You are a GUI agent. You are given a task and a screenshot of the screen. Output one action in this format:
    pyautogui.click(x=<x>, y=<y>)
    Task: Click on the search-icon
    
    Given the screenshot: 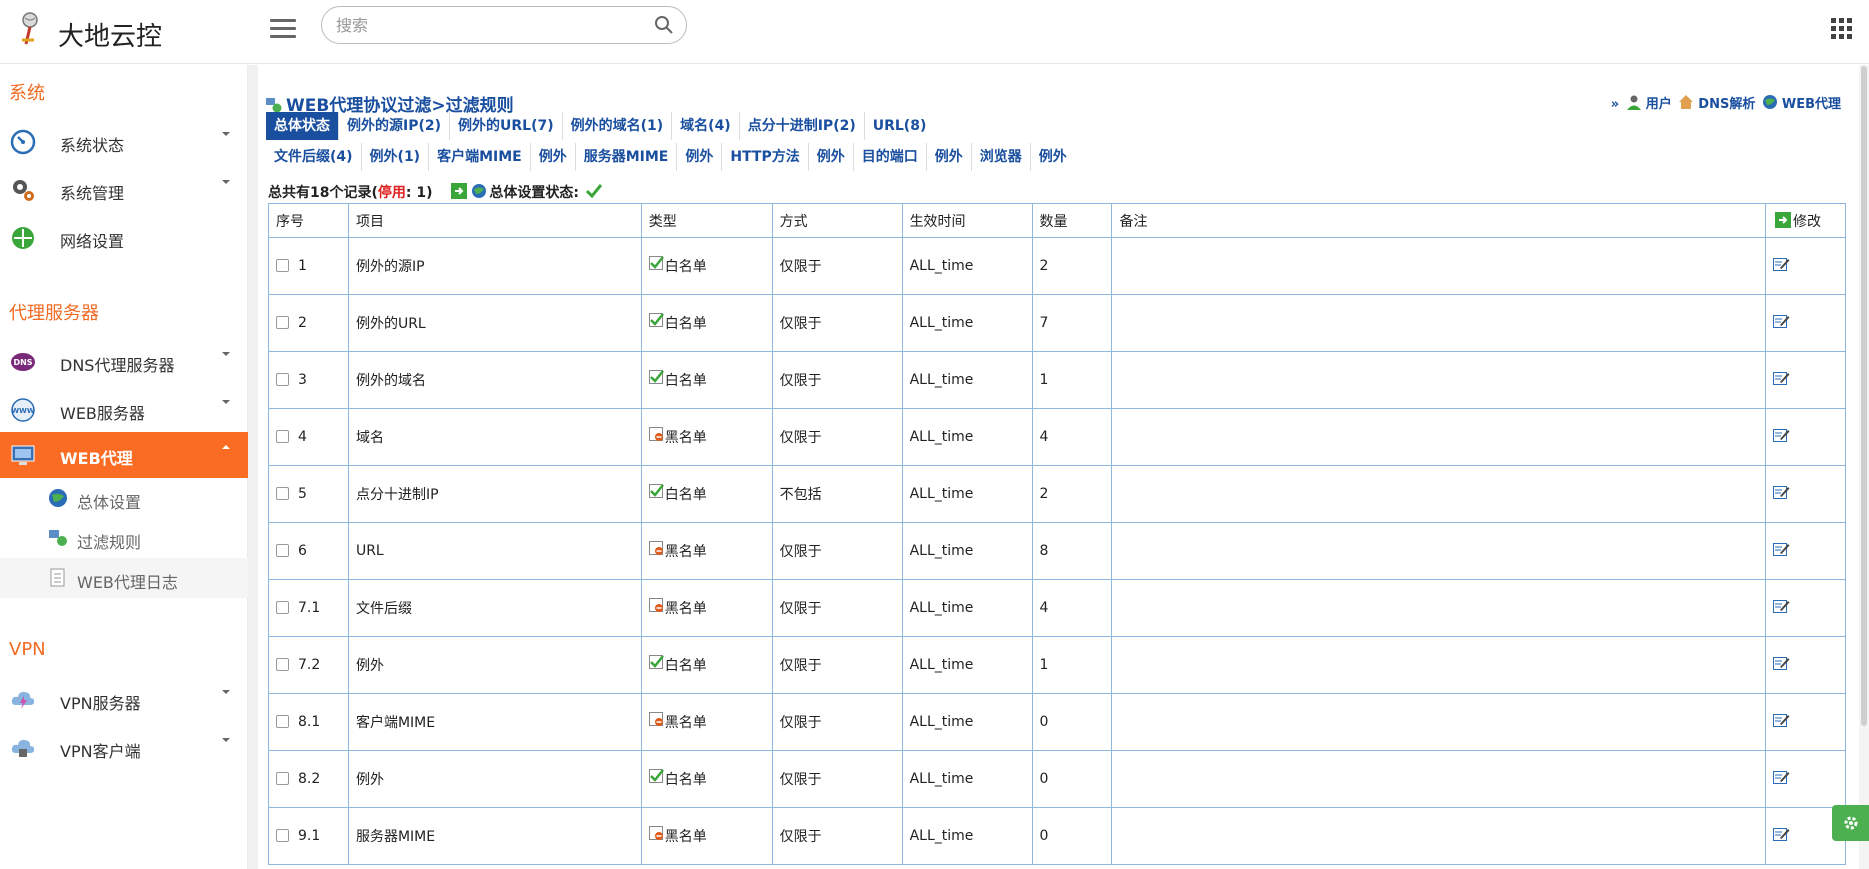 What is the action you would take?
    pyautogui.click(x=664, y=25)
    